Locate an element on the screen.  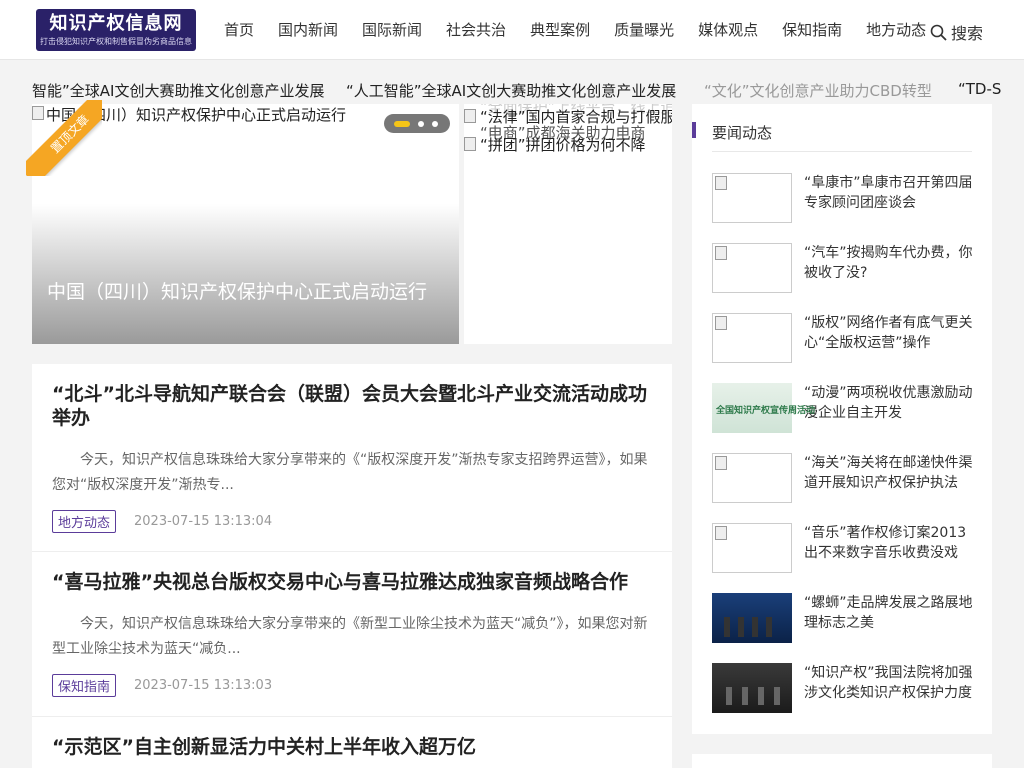
side-item: “拼团”拼团价格为何不降 is located at coordinates (555, 144).